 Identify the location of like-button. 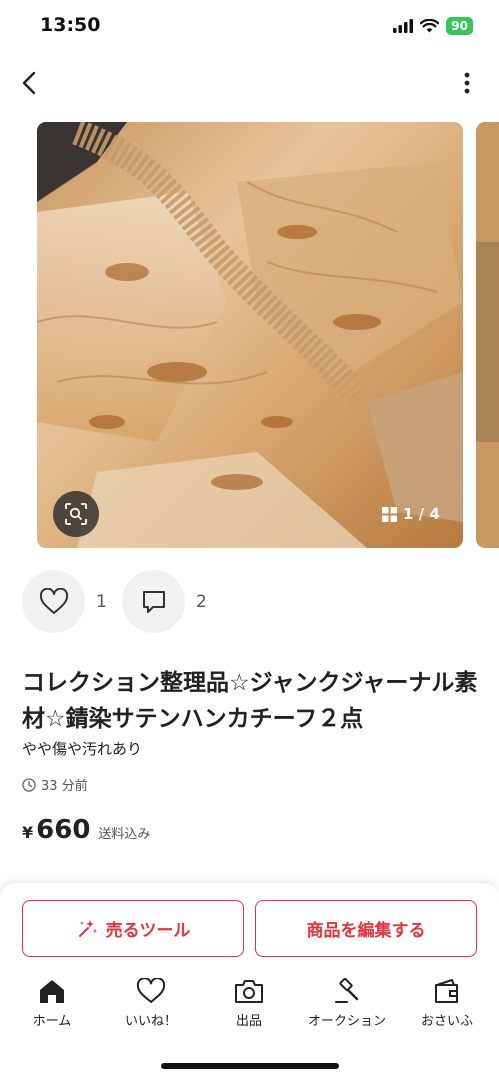
(53, 601).